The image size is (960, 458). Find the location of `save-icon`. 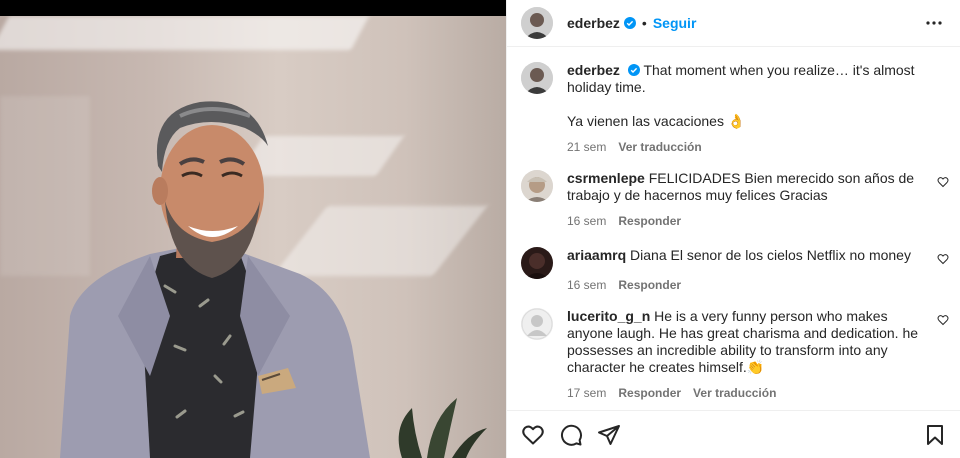

save-icon is located at coordinates (935, 435).